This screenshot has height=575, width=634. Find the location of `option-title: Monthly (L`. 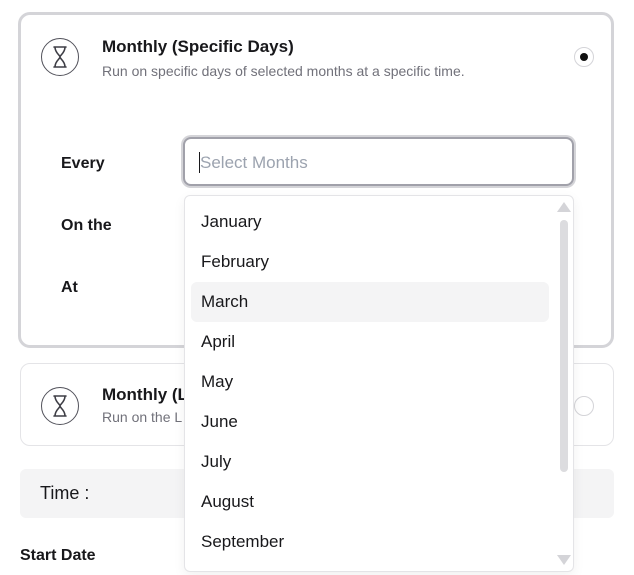

option-title: Monthly (L is located at coordinates (145, 394).